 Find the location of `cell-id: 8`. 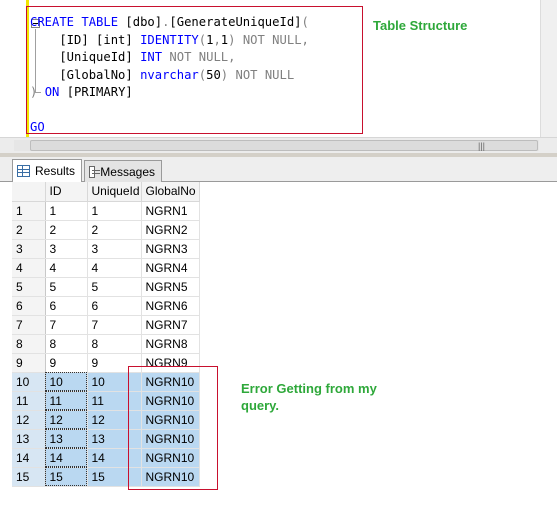

cell-id: 8 is located at coordinates (66, 344).